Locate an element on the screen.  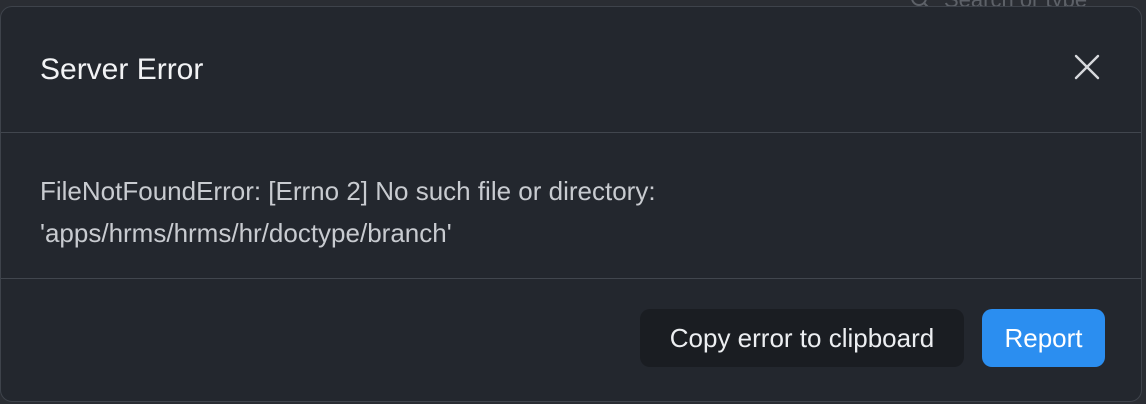
close-icon is located at coordinates (1087, 68).